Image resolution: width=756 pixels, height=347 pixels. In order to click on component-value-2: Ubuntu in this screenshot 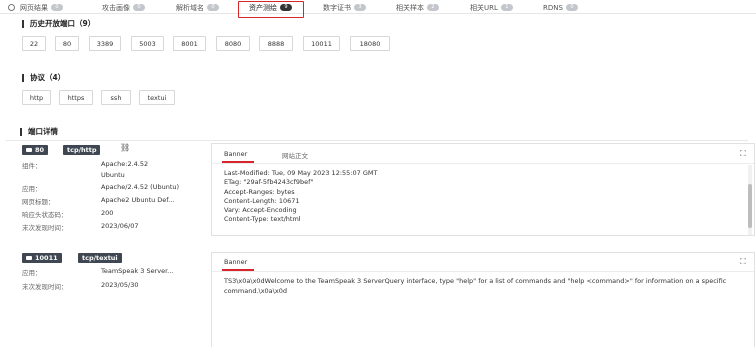, I will do `click(113, 175)`.